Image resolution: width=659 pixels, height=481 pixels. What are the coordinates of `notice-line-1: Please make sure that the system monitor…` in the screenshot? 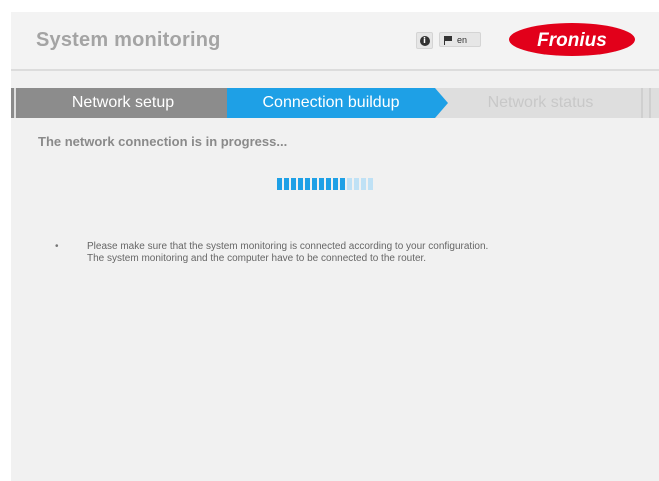 It's located at (288, 246).